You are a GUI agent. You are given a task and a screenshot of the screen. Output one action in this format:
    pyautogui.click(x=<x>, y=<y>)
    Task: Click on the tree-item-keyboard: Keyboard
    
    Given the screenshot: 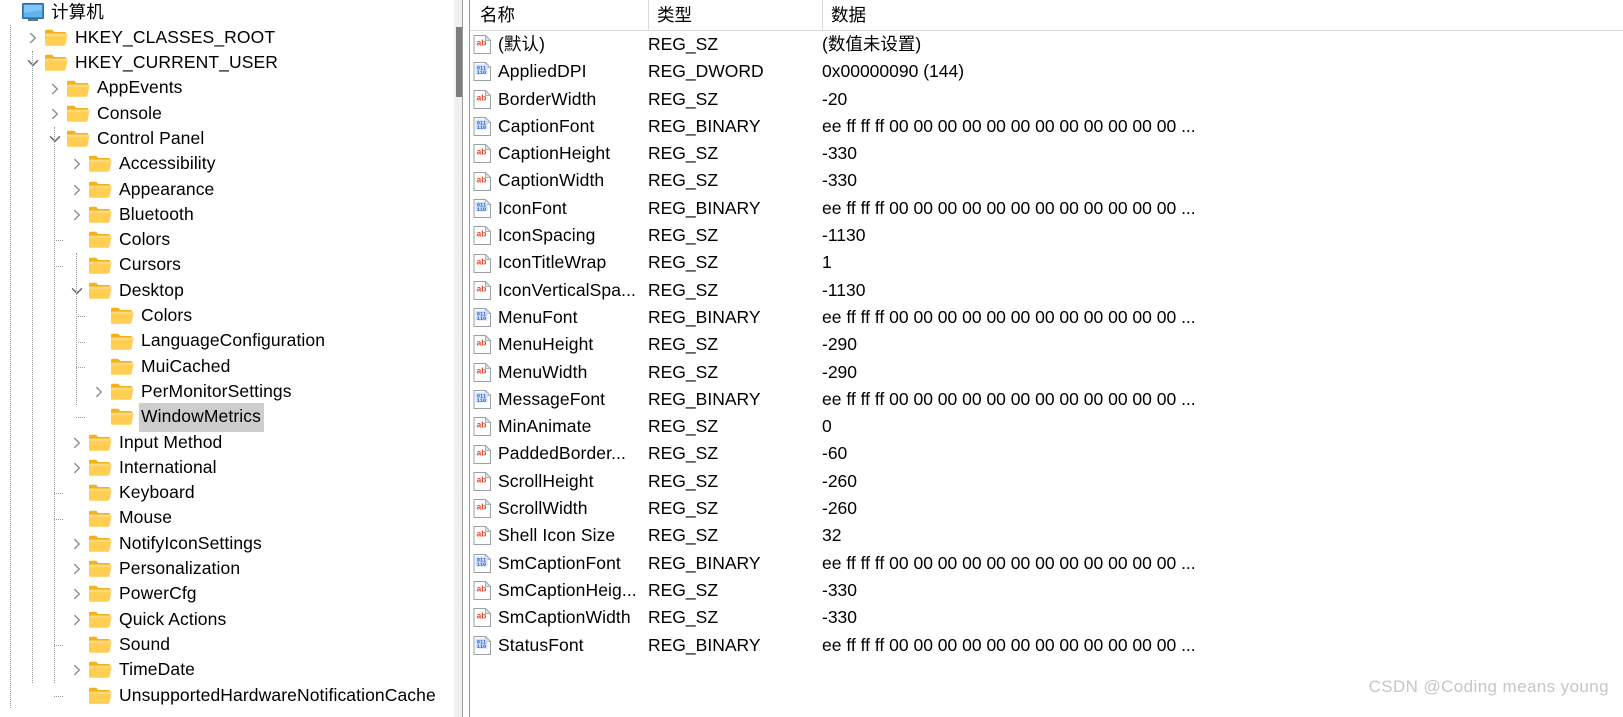 What is the action you would take?
    pyautogui.click(x=231, y=493)
    